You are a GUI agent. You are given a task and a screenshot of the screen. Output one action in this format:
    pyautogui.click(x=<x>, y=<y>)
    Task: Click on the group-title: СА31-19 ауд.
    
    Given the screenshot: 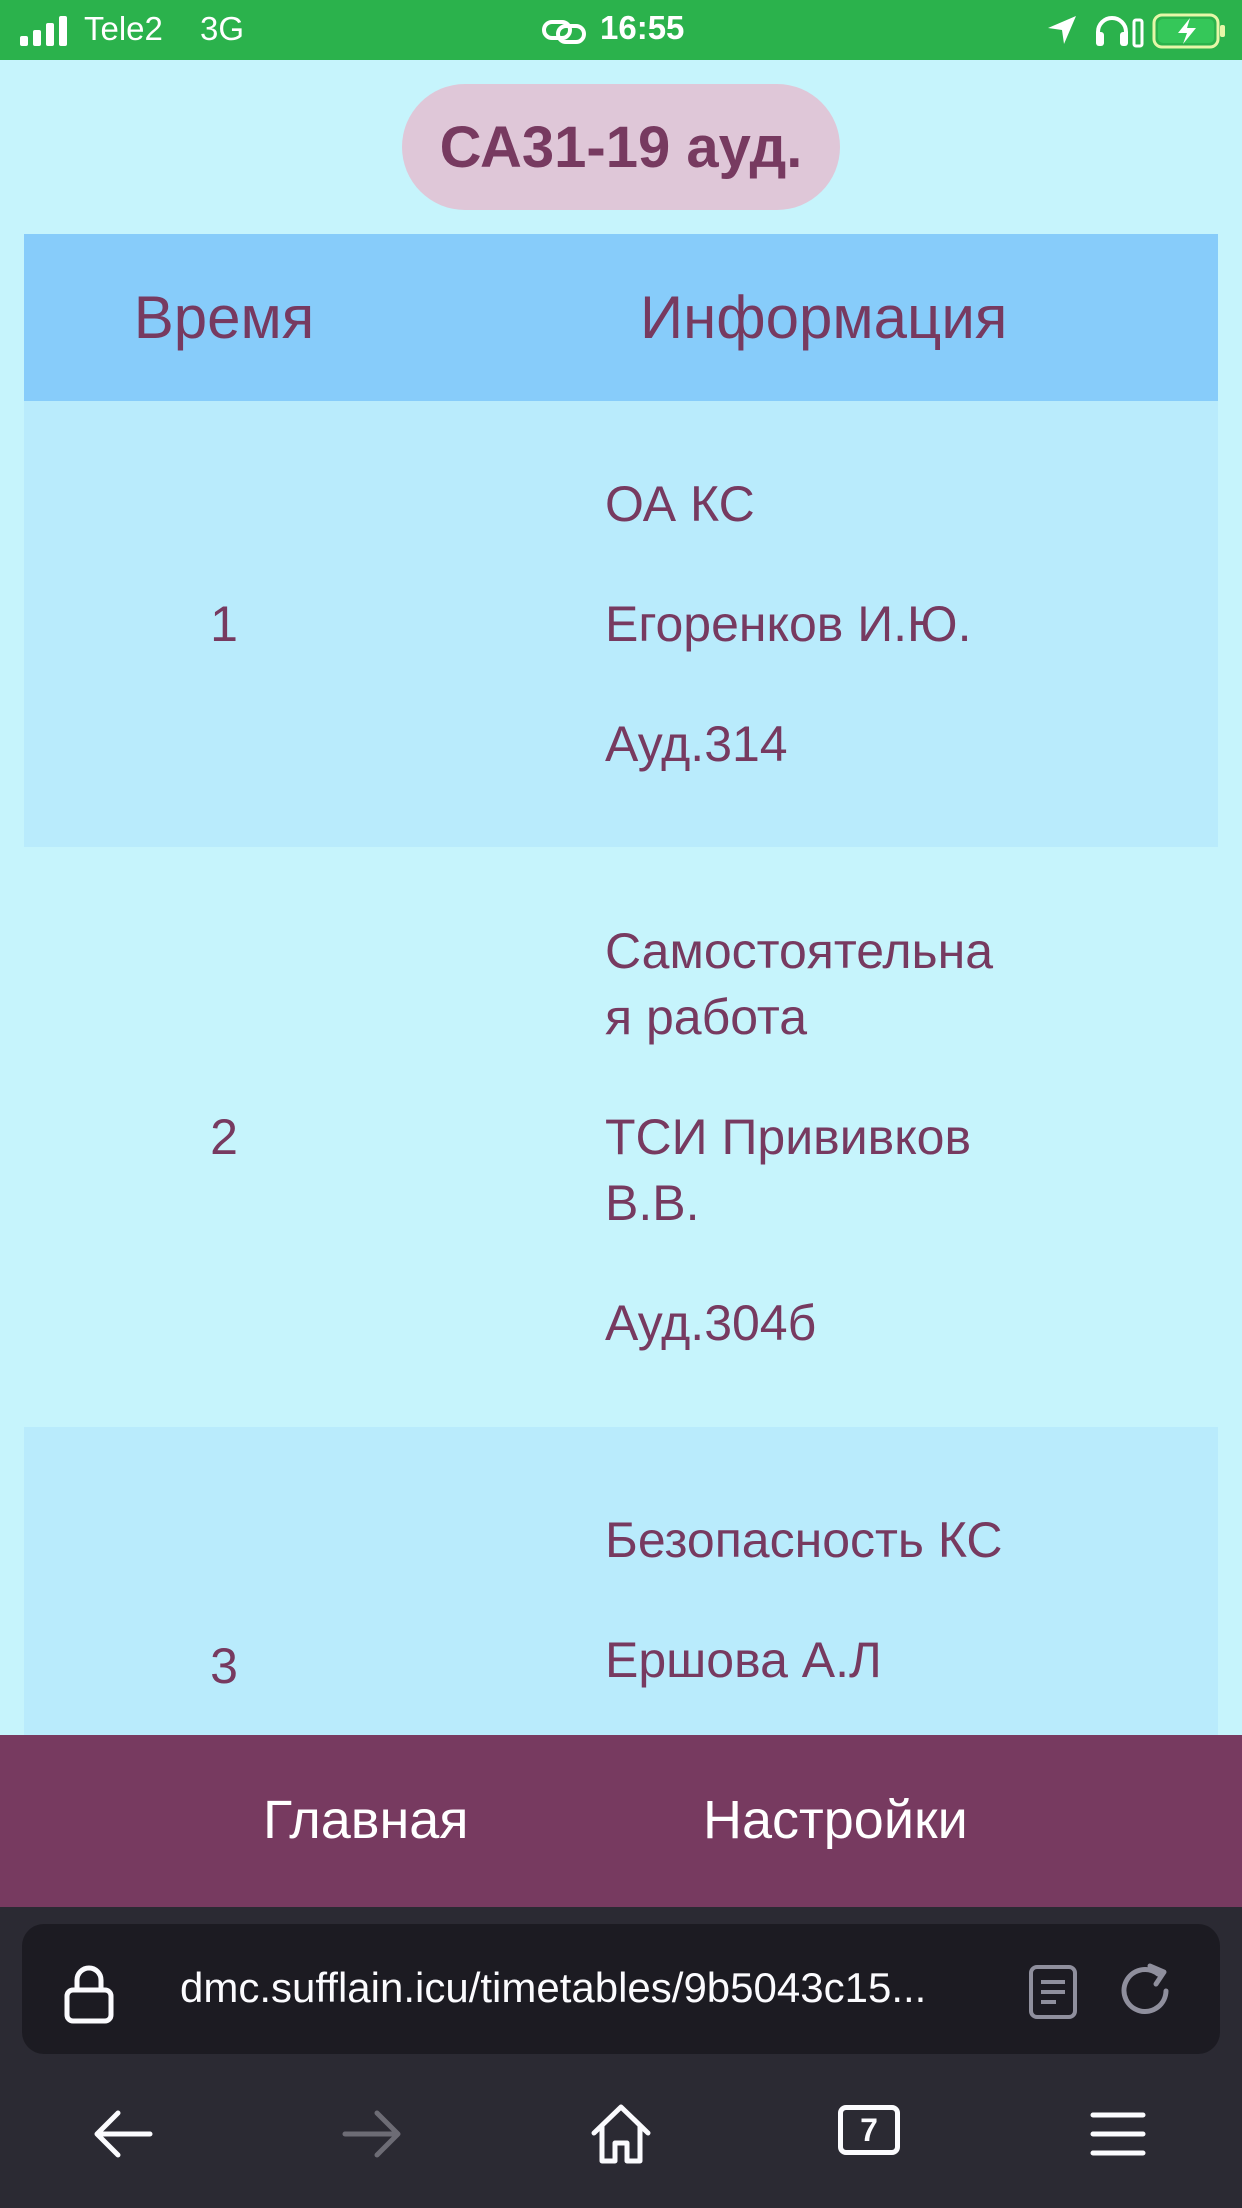 What is the action you would take?
    pyautogui.click(x=621, y=147)
    